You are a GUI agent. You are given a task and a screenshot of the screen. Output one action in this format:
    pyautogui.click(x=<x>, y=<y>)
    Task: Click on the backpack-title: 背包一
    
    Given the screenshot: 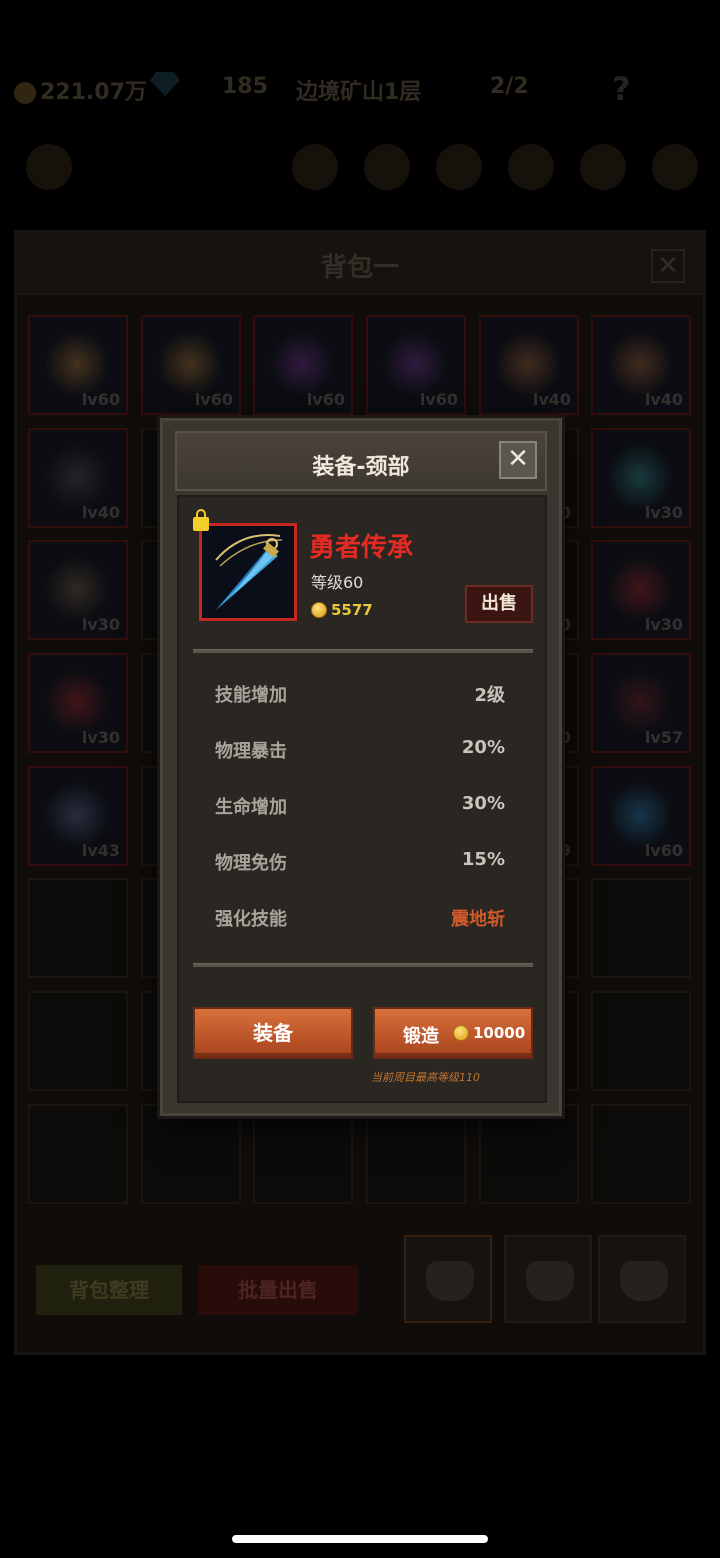 What is the action you would take?
    pyautogui.click(x=359, y=268)
    